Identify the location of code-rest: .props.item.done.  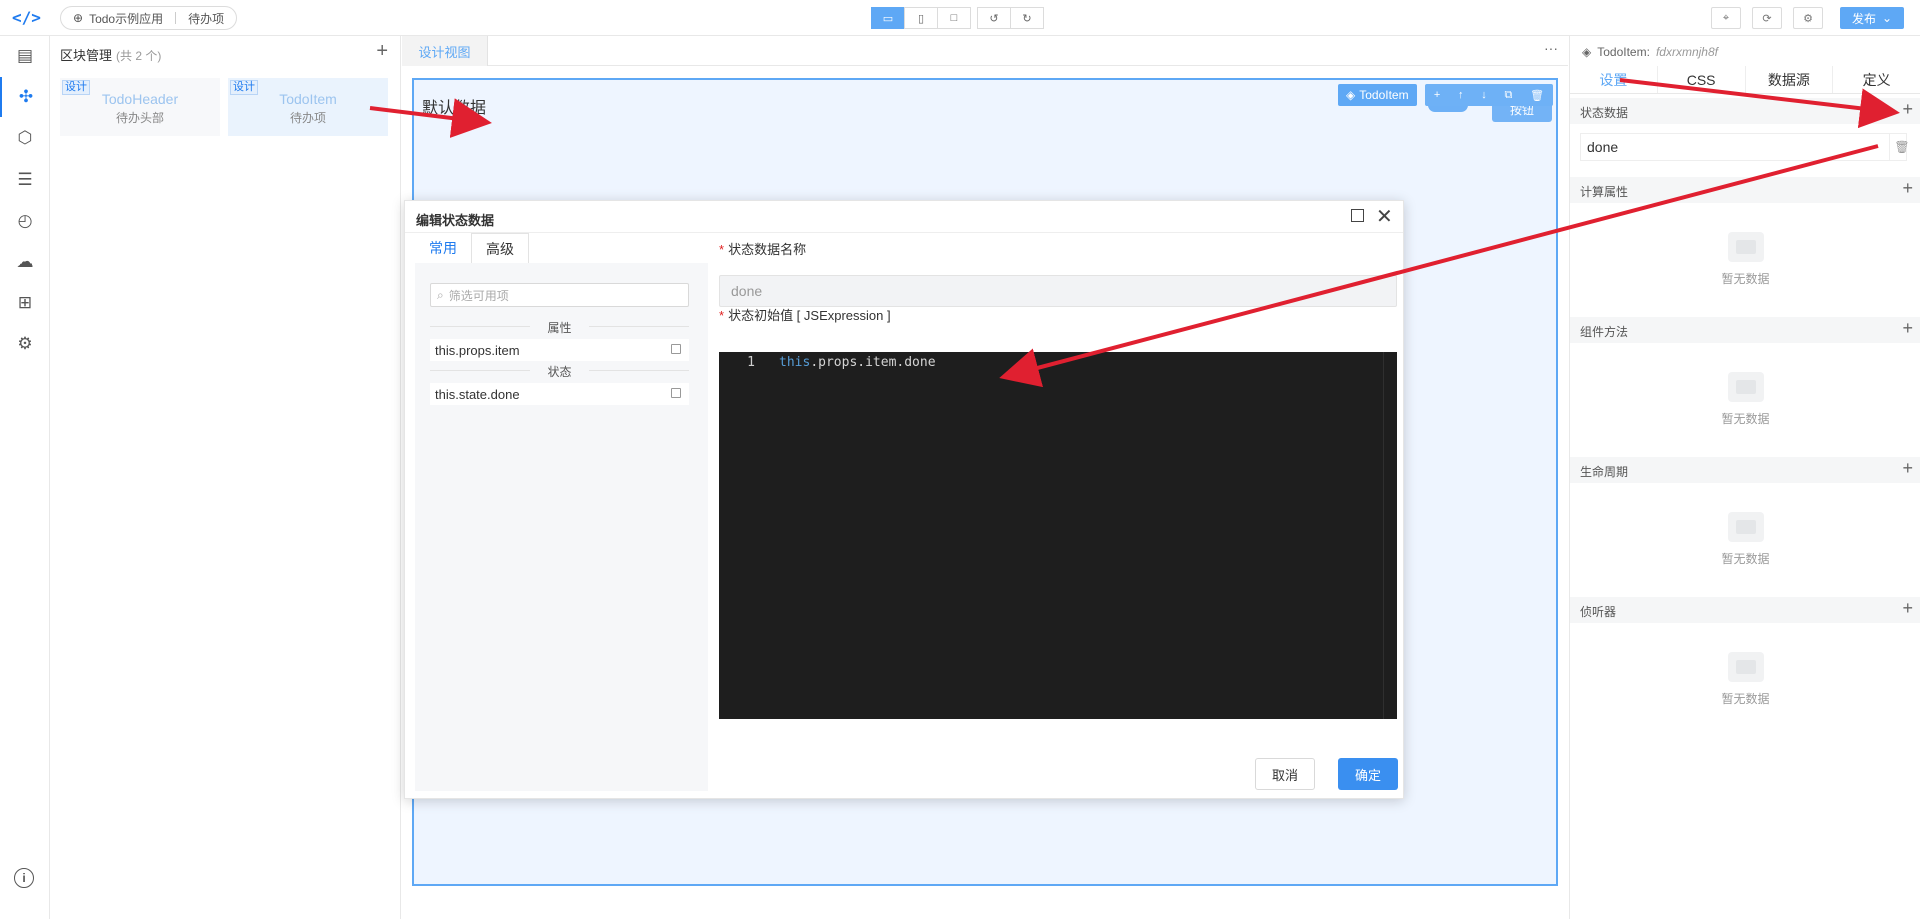
(873, 362).